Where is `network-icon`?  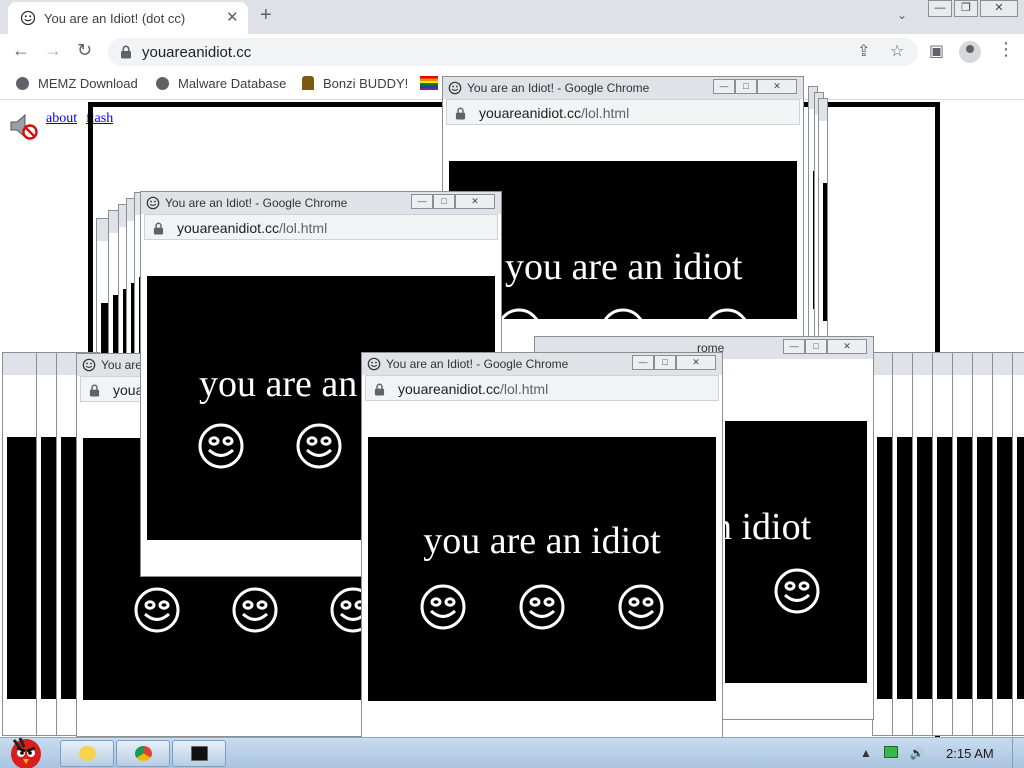
network-icon is located at coordinates (890, 752).